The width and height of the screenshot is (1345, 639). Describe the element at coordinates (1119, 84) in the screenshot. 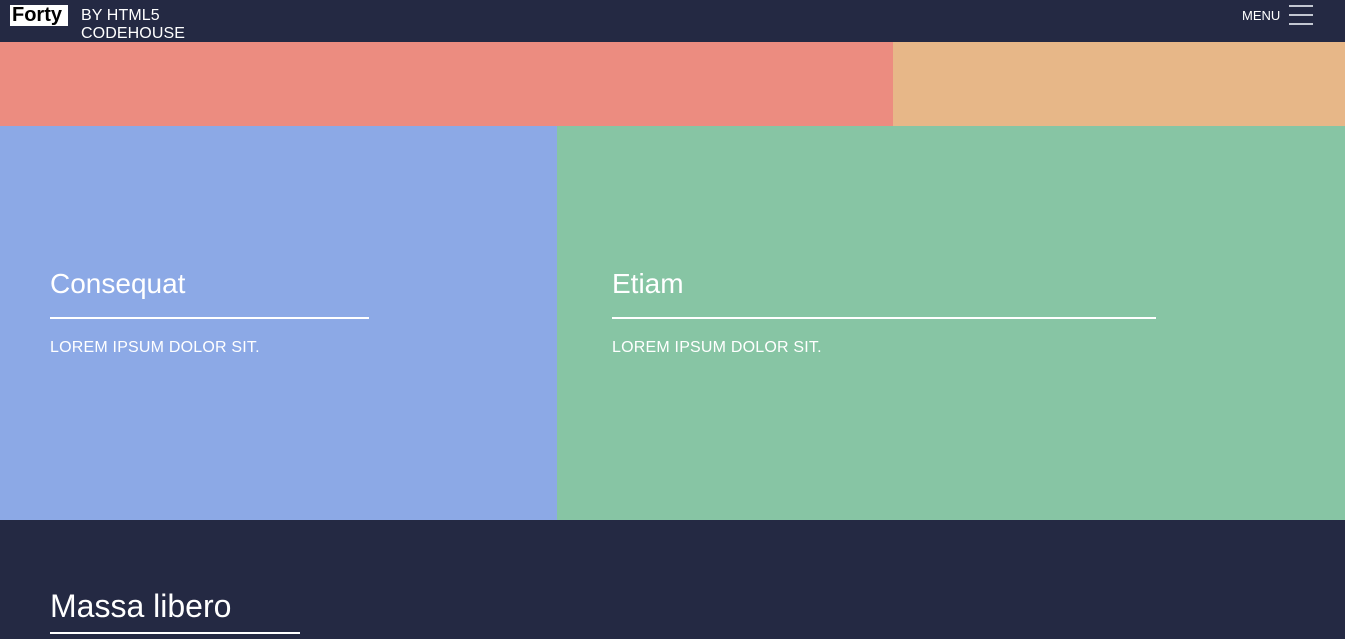

I see `tile-orange` at that location.